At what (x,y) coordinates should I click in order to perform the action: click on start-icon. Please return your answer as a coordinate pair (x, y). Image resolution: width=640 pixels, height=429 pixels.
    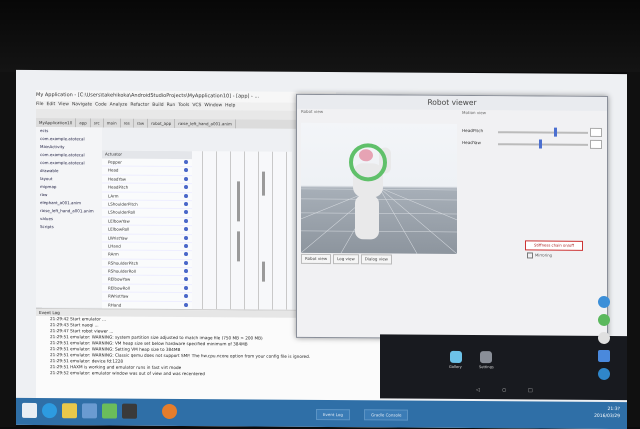
    Looking at the image, I should click on (29, 410).